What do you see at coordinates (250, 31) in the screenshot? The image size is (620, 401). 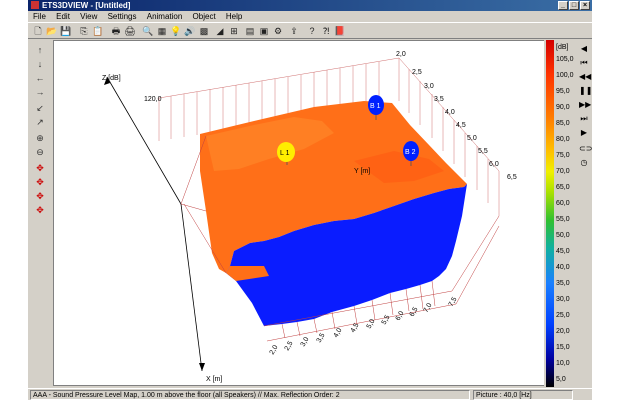 I see `table-icon: ▤` at bounding box center [250, 31].